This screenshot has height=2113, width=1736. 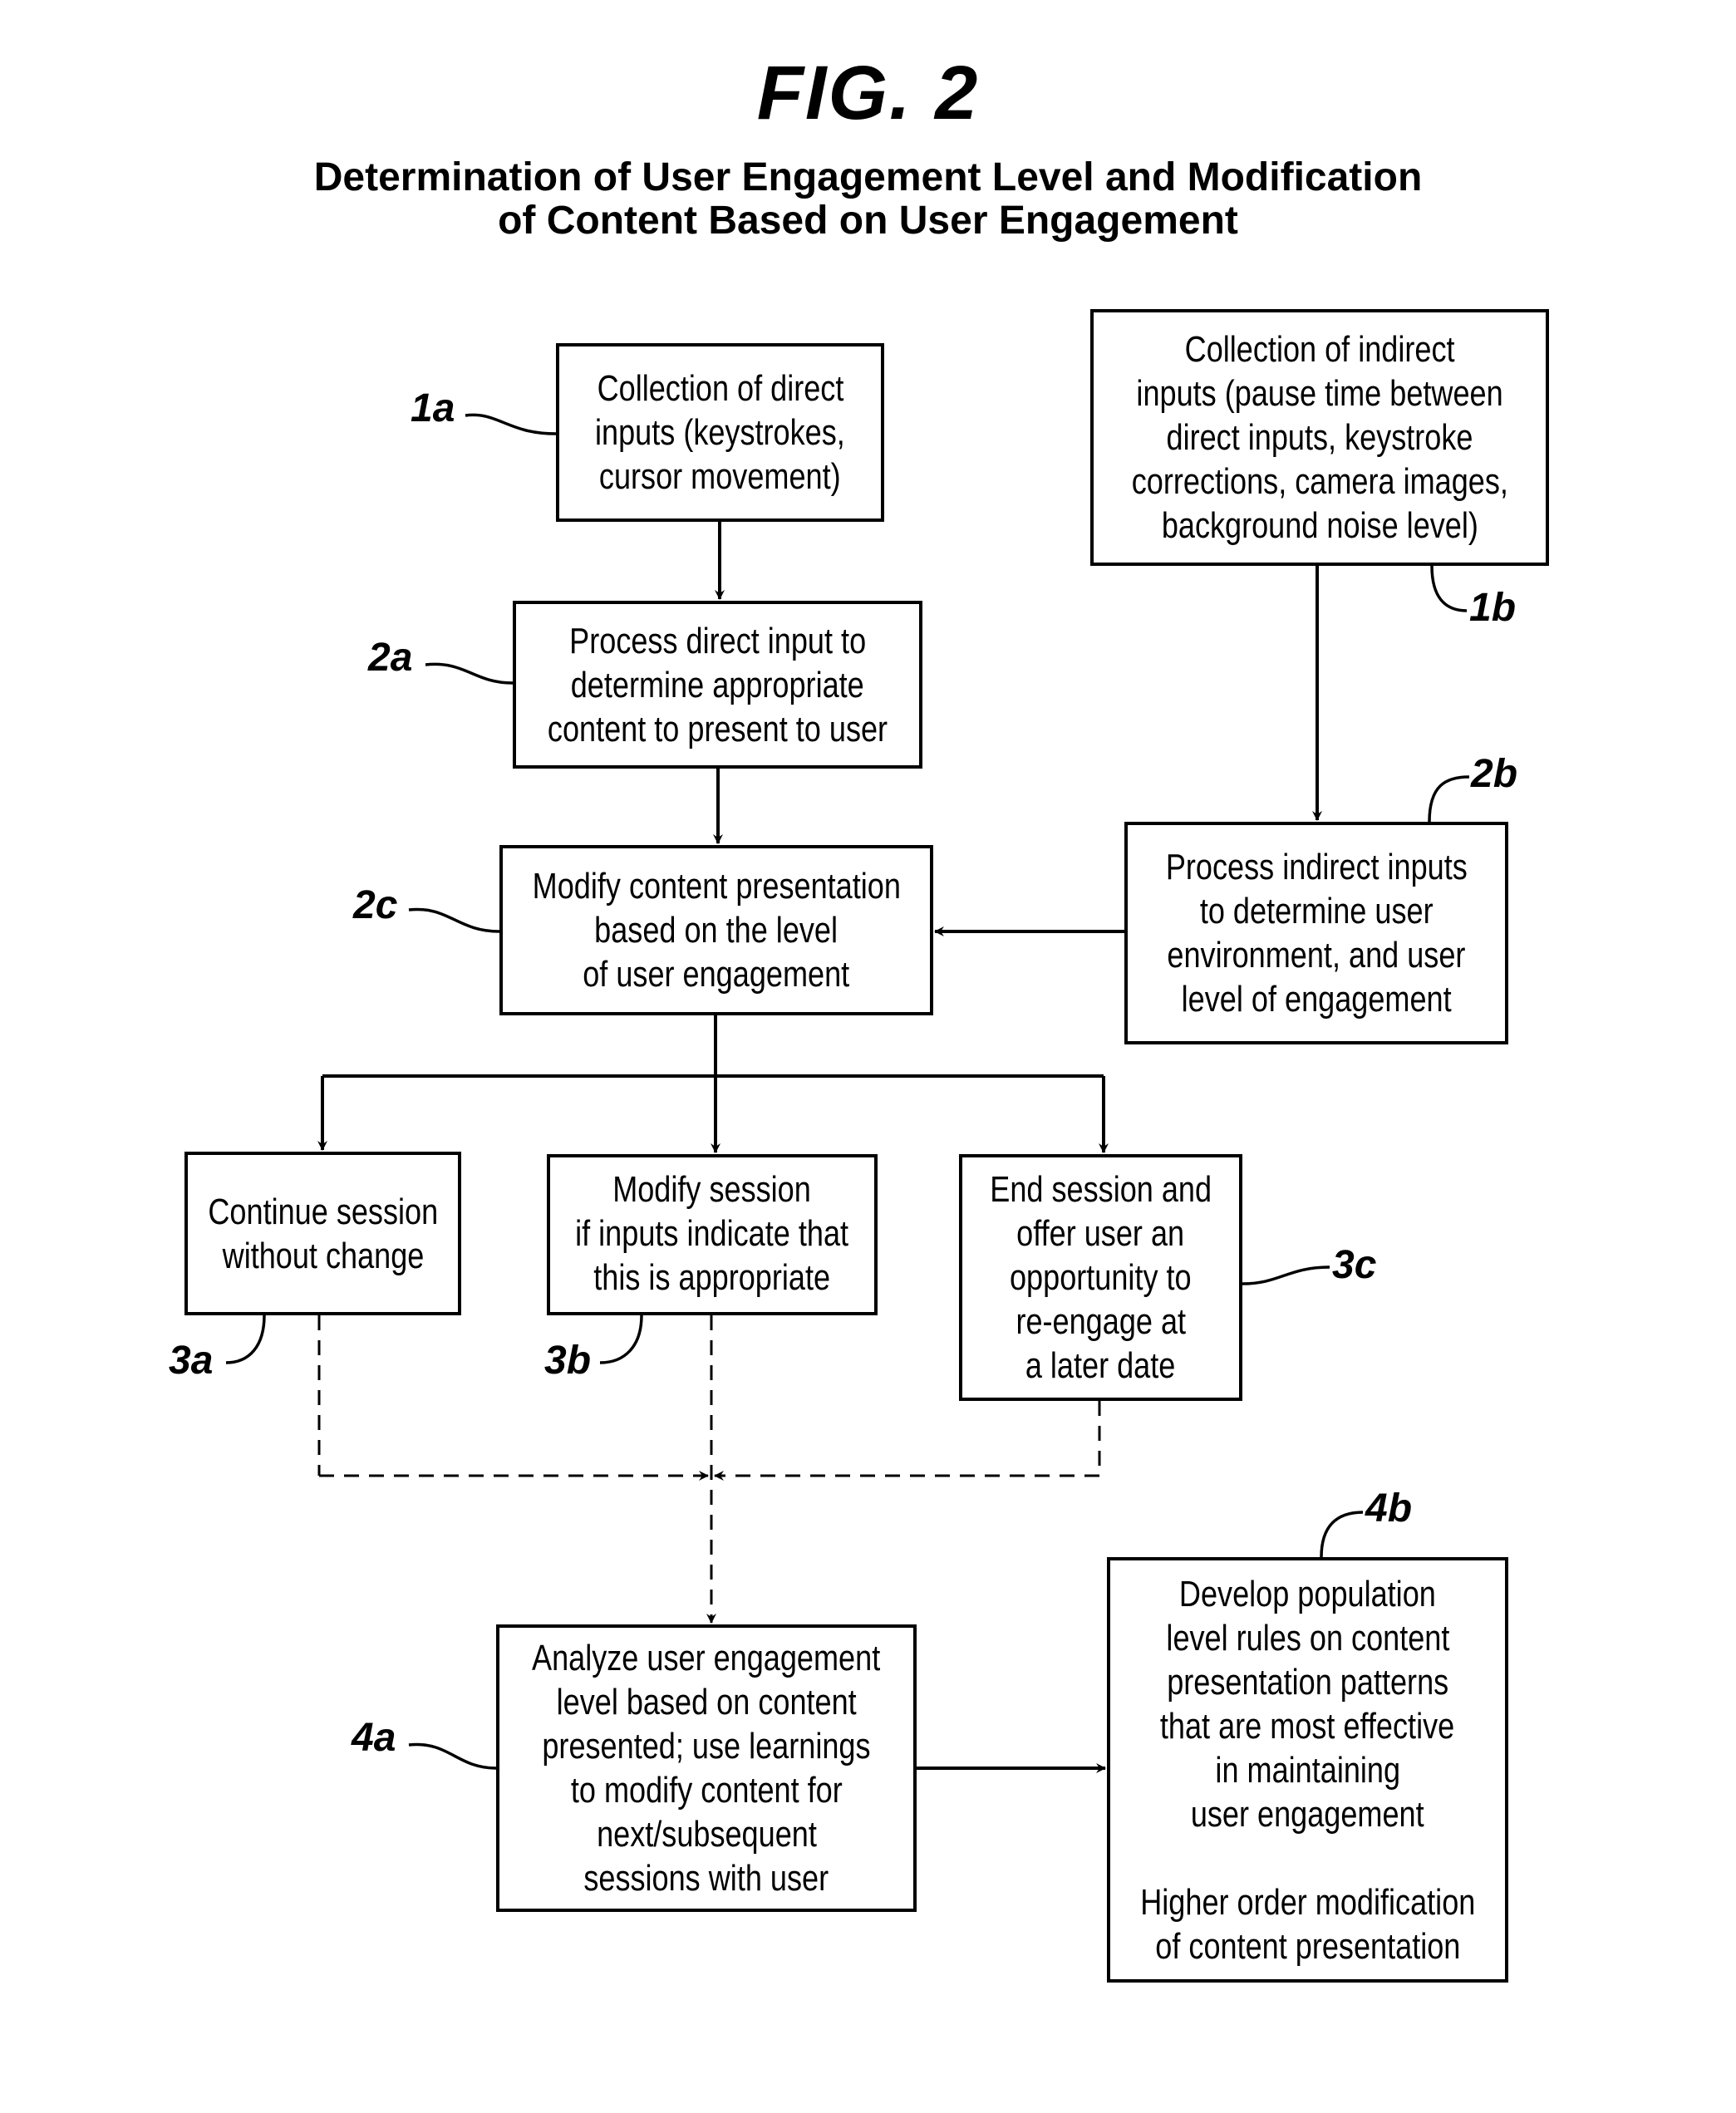 What do you see at coordinates (712, 1277) in the screenshot?
I see `node-text: this is appropriate` at bounding box center [712, 1277].